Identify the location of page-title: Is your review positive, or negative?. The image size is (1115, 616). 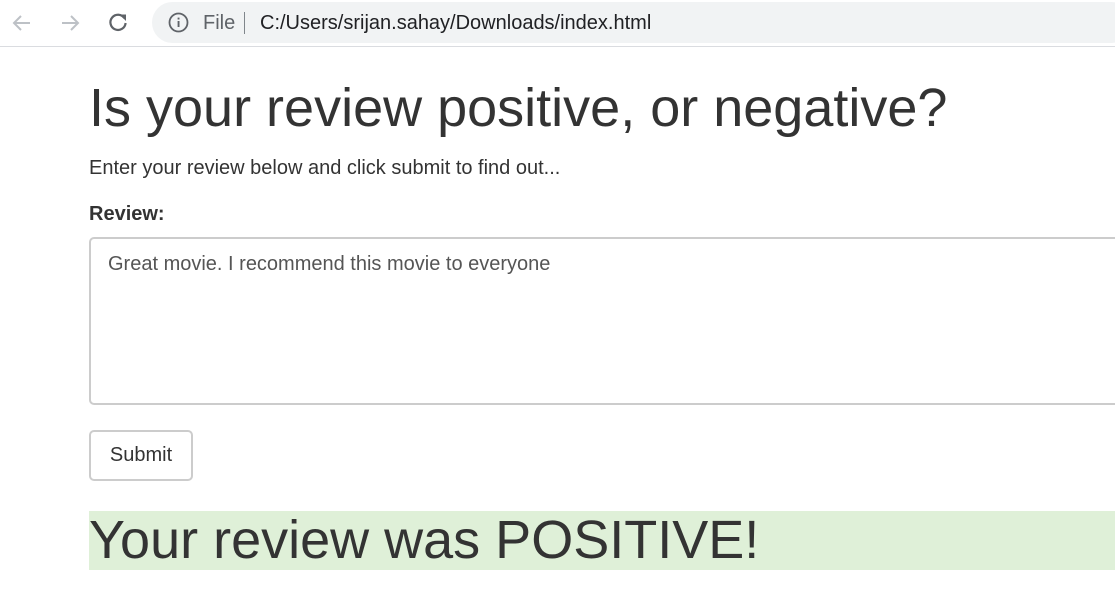
(518, 108).